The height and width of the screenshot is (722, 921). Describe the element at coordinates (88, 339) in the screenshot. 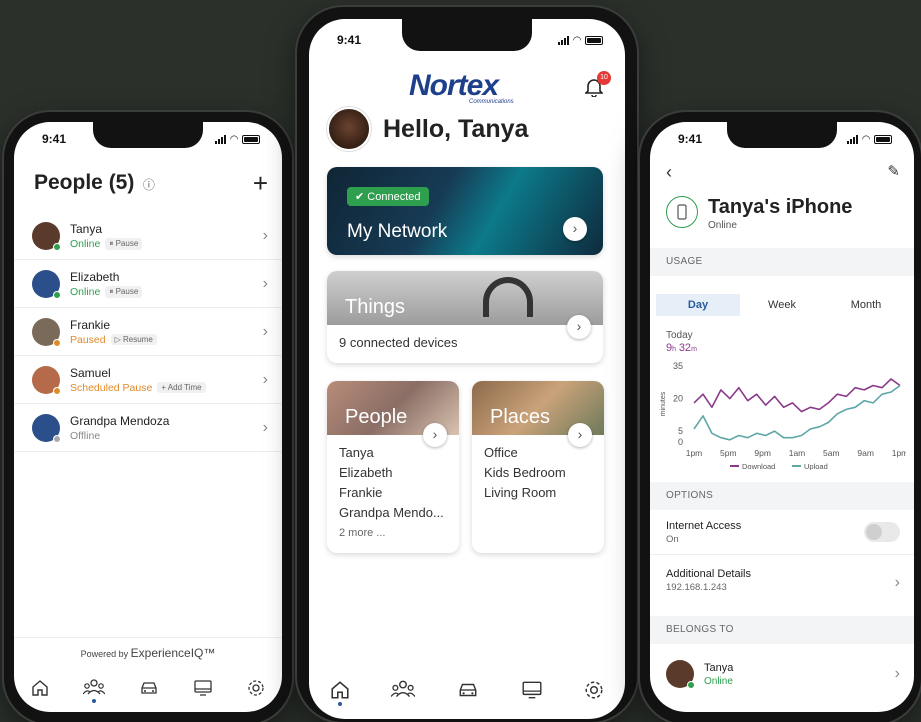

I see `person-status: Paused` at that location.